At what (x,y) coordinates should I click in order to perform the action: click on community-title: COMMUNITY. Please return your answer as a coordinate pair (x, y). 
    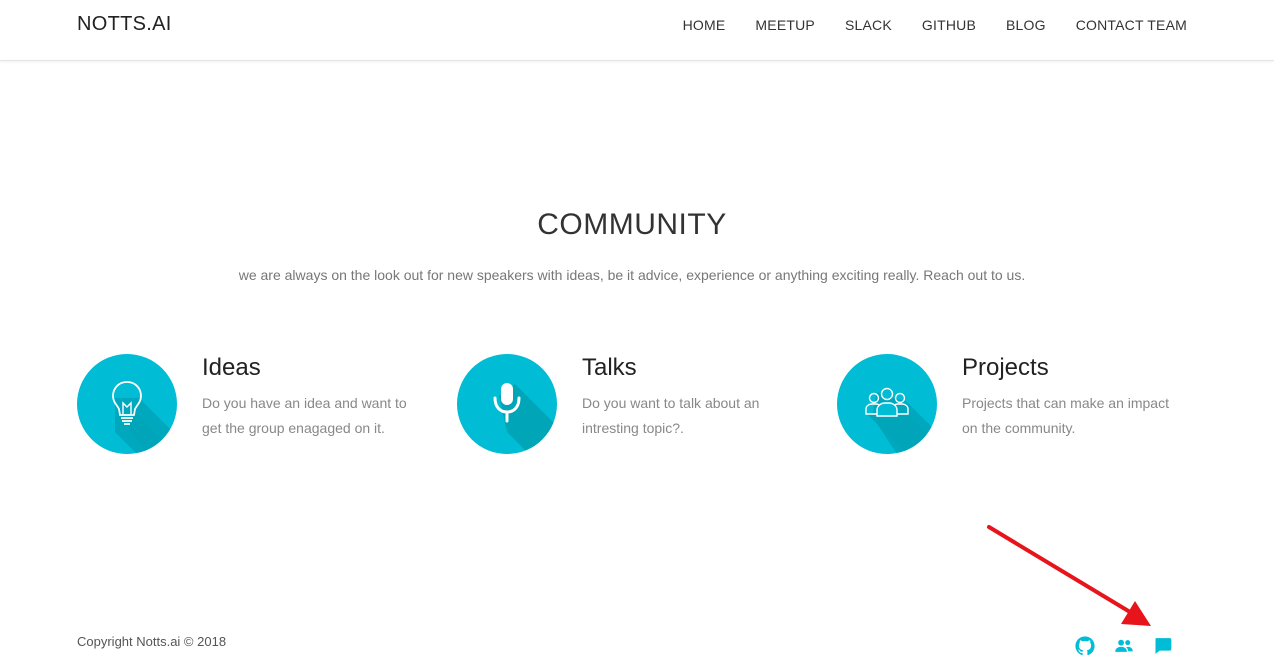
    Looking at the image, I should click on (632, 224).